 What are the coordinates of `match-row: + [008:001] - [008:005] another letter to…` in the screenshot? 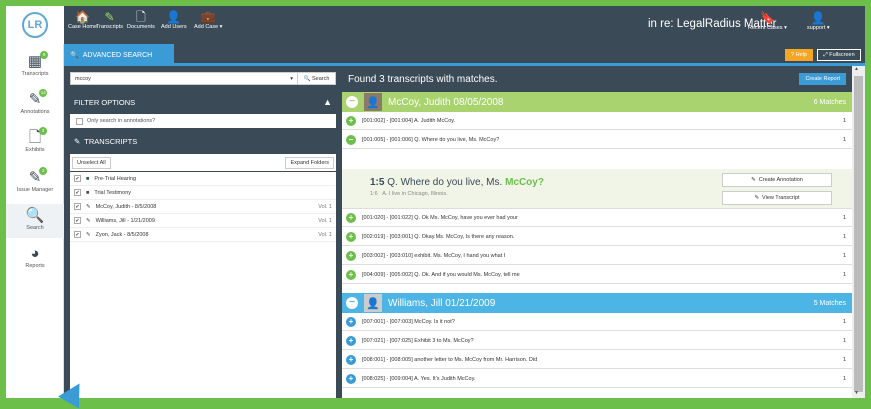 It's located at (597, 360).